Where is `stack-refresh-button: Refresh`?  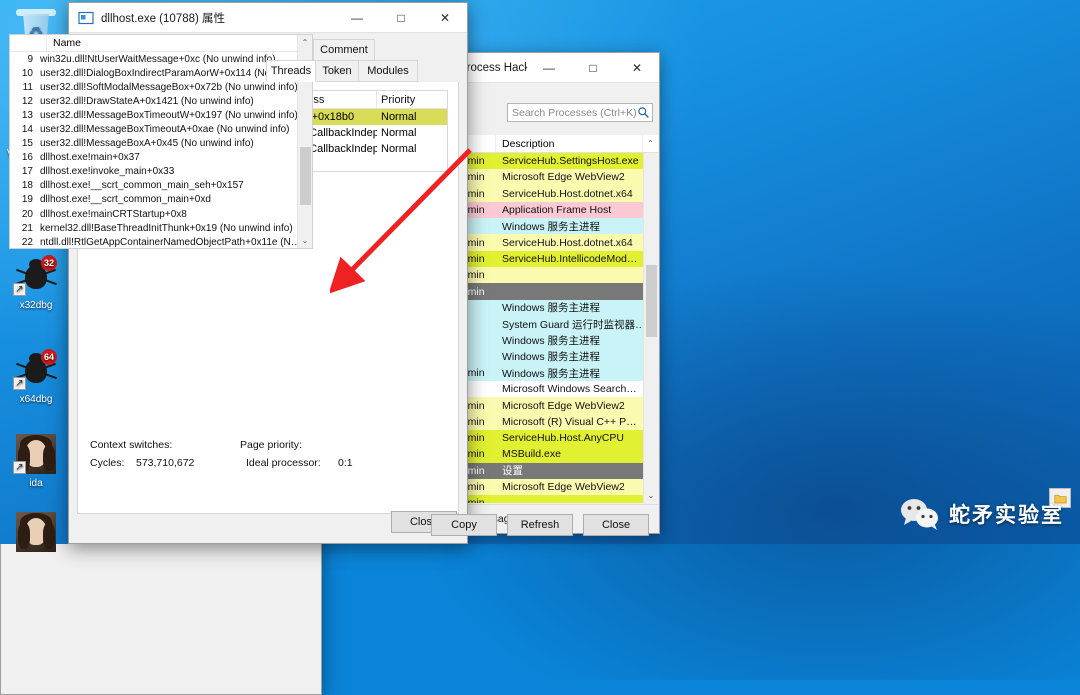
stack-refresh-button: Refresh is located at coordinates (540, 525).